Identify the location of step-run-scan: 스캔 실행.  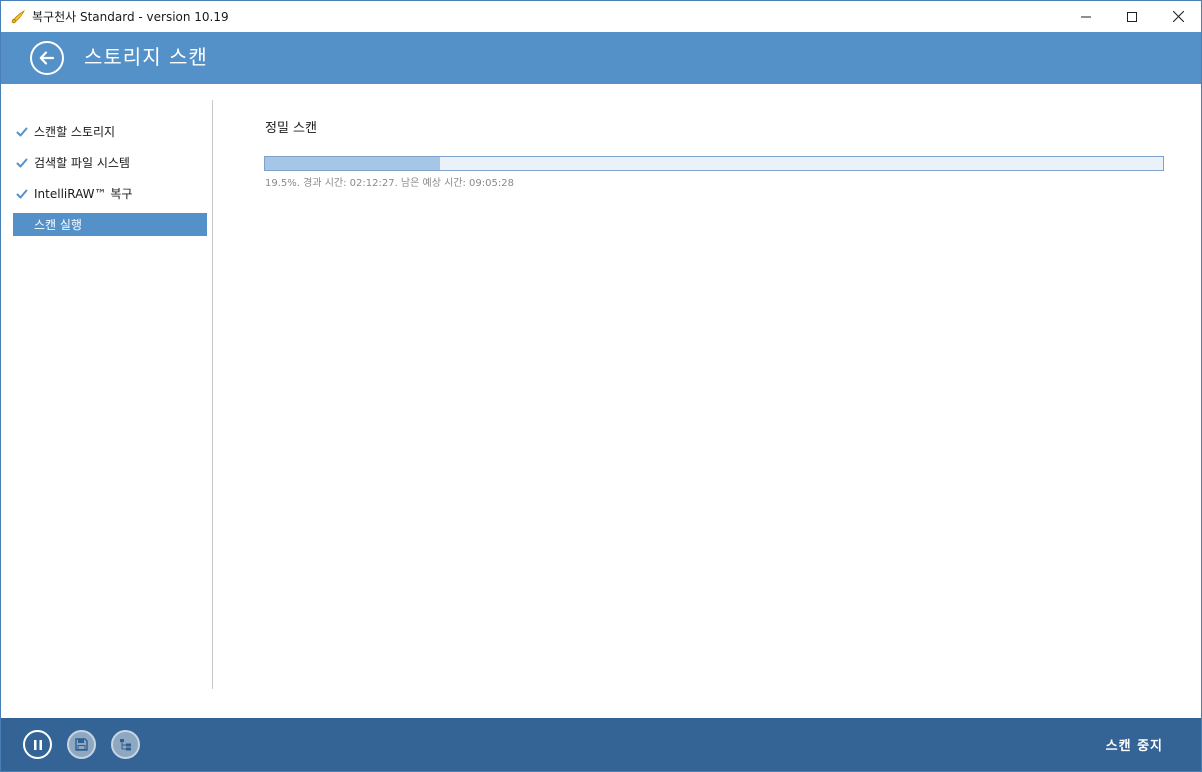
(110, 224).